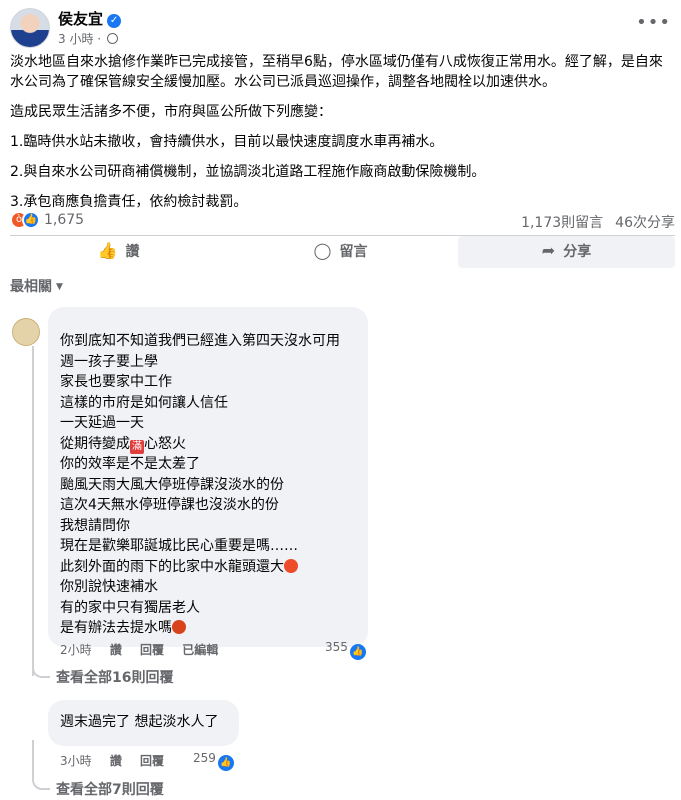 Image resolution: width=681 pixels, height=800 pixels. What do you see at coordinates (130, 464) in the screenshot?
I see `comment-line: 你的效率是不是太差了` at bounding box center [130, 464].